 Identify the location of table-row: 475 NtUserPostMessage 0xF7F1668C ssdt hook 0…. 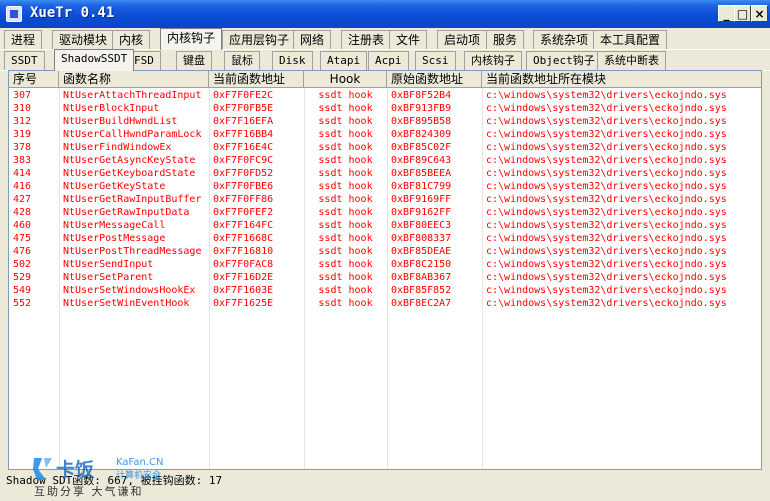
(385, 238).